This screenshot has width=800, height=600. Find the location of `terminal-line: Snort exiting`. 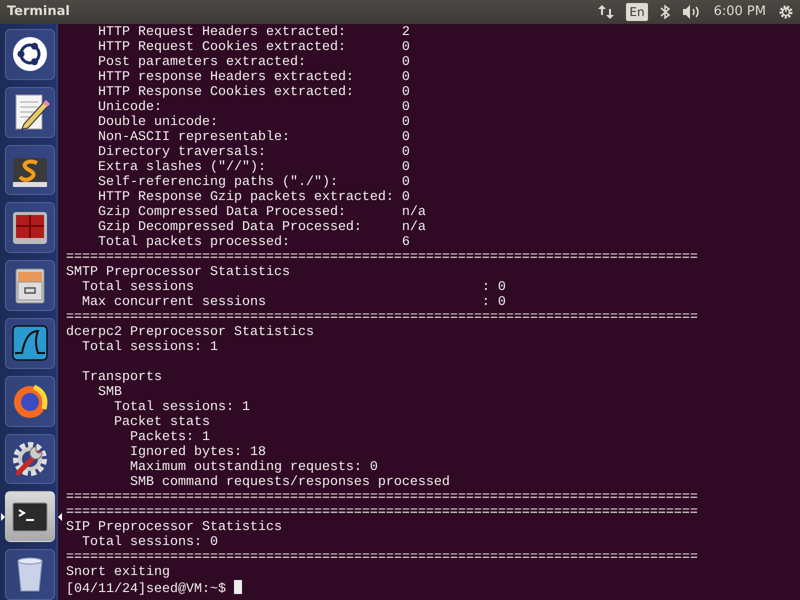

terminal-line: Snort exiting is located at coordinates (118, 572).